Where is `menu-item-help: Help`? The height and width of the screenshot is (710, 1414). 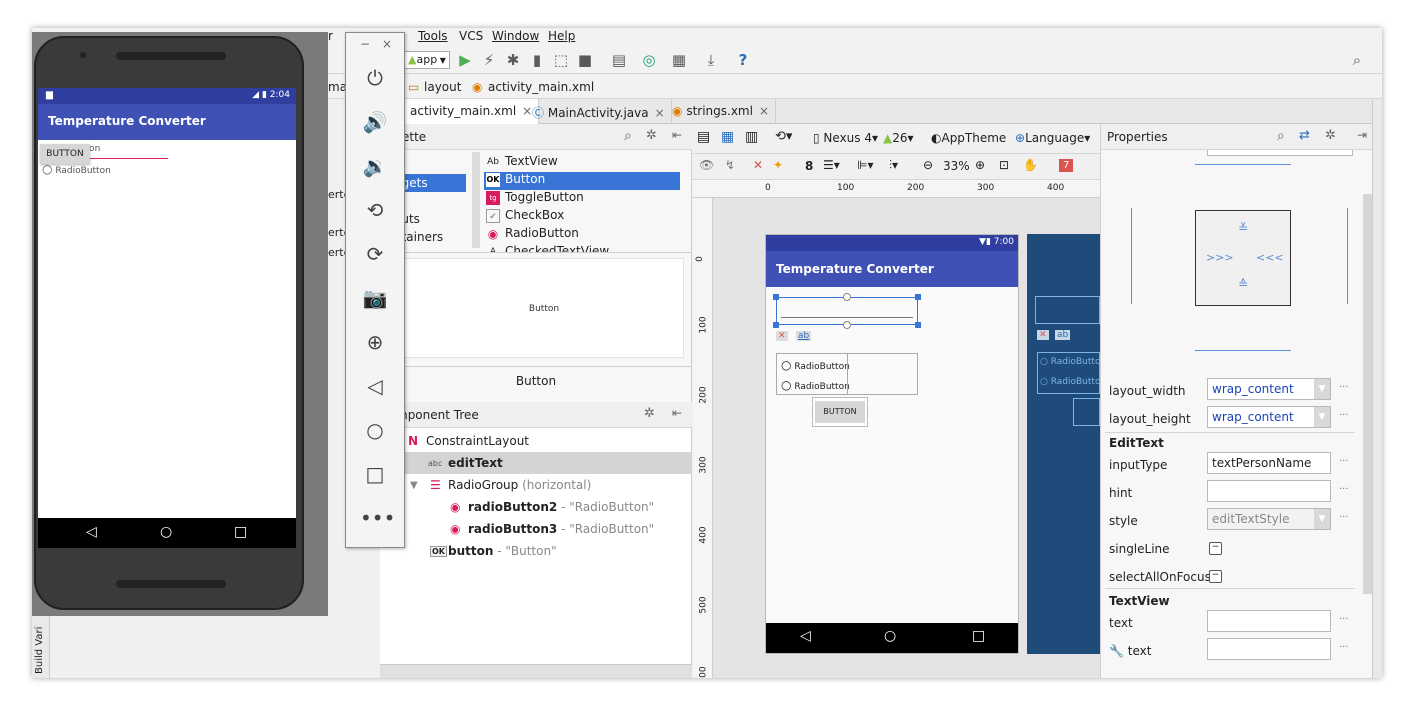
menu-item-help: Help is located at coordinates (561, 36).